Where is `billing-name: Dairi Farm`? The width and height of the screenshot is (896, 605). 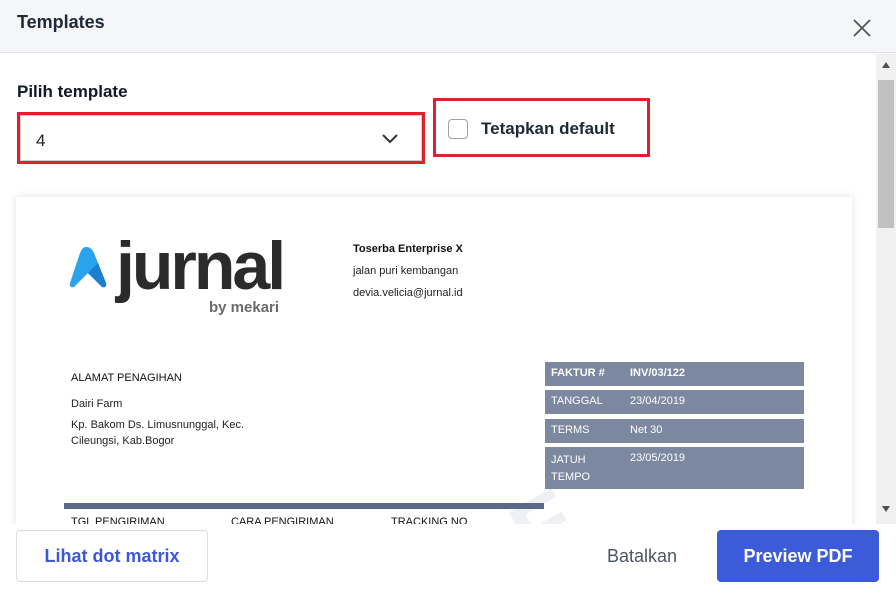
billing-name: Dairi Farm is located at coordinates (97, 404).